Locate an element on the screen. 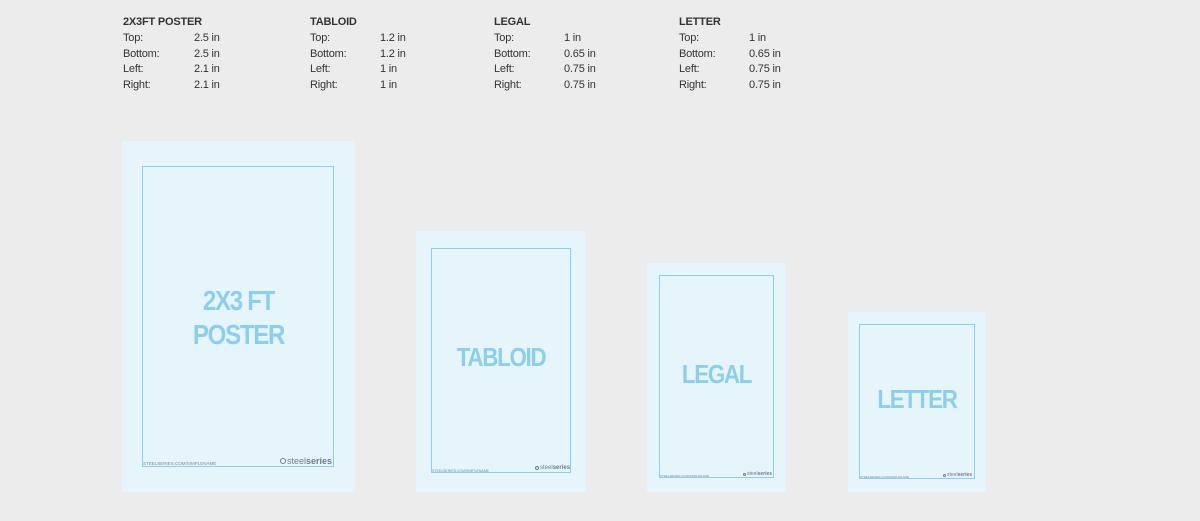 The width and height of the screenshot is (1200, 521). spec-row-bottom: Bottom: 1.2 in is located at coordinates (358, 55).